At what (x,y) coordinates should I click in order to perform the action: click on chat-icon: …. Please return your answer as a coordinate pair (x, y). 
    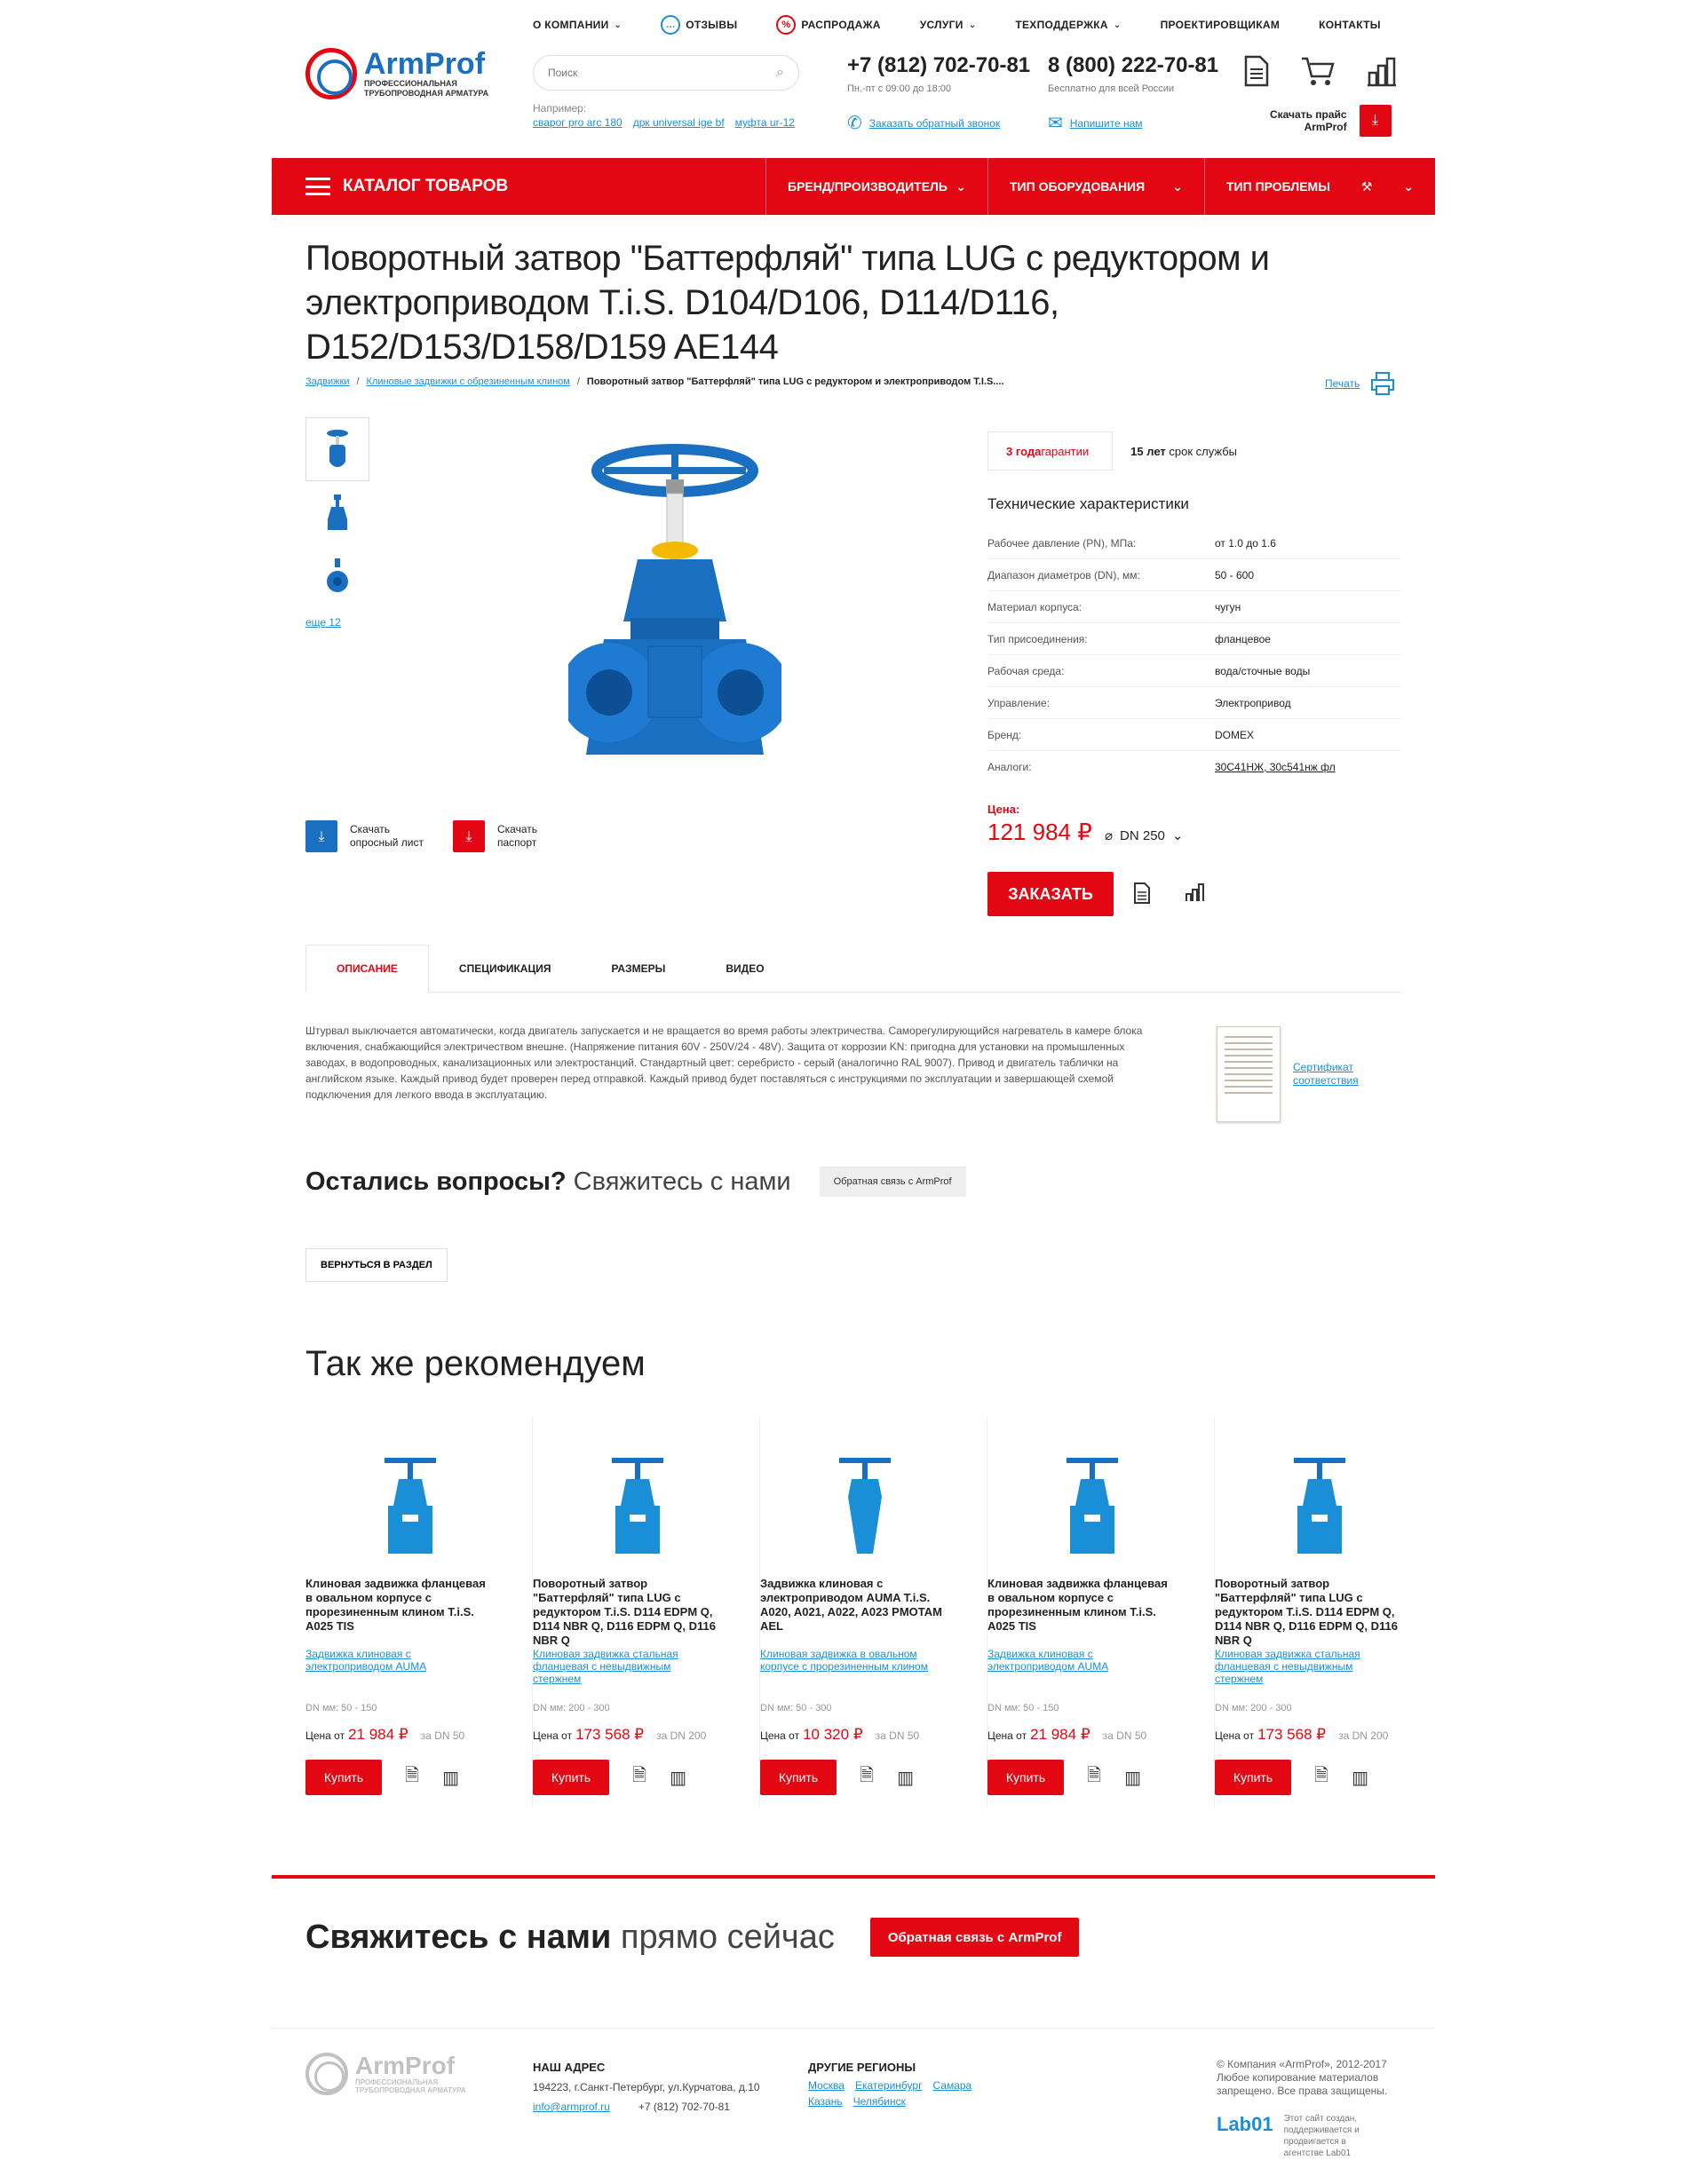
    Looking at the image, I should click on (671, 25).